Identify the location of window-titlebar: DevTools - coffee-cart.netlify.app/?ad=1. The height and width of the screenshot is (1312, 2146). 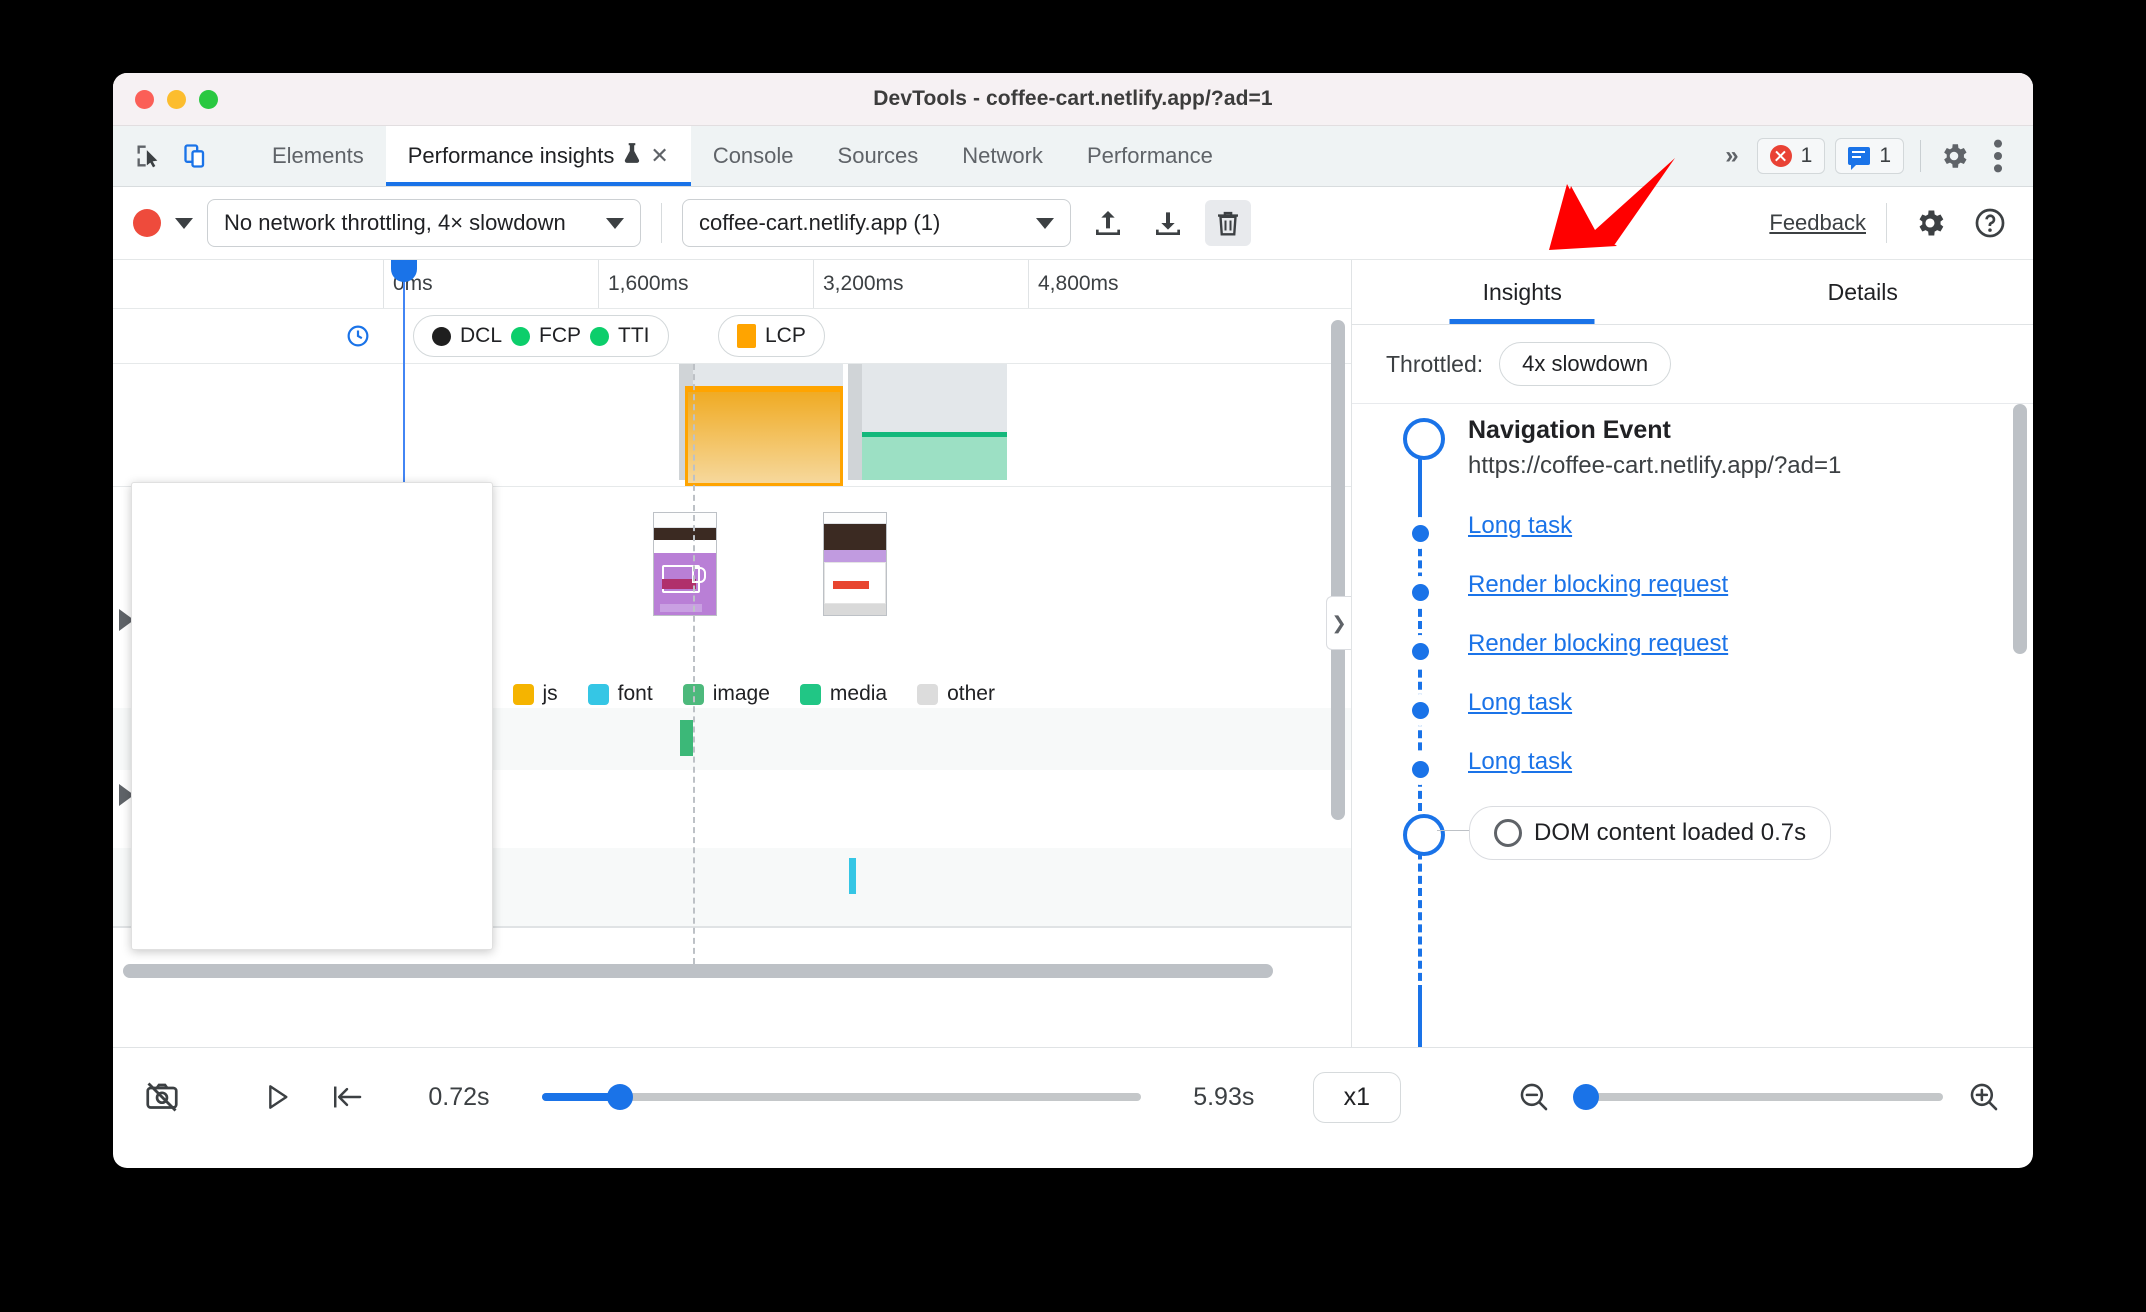
(1073, 99).